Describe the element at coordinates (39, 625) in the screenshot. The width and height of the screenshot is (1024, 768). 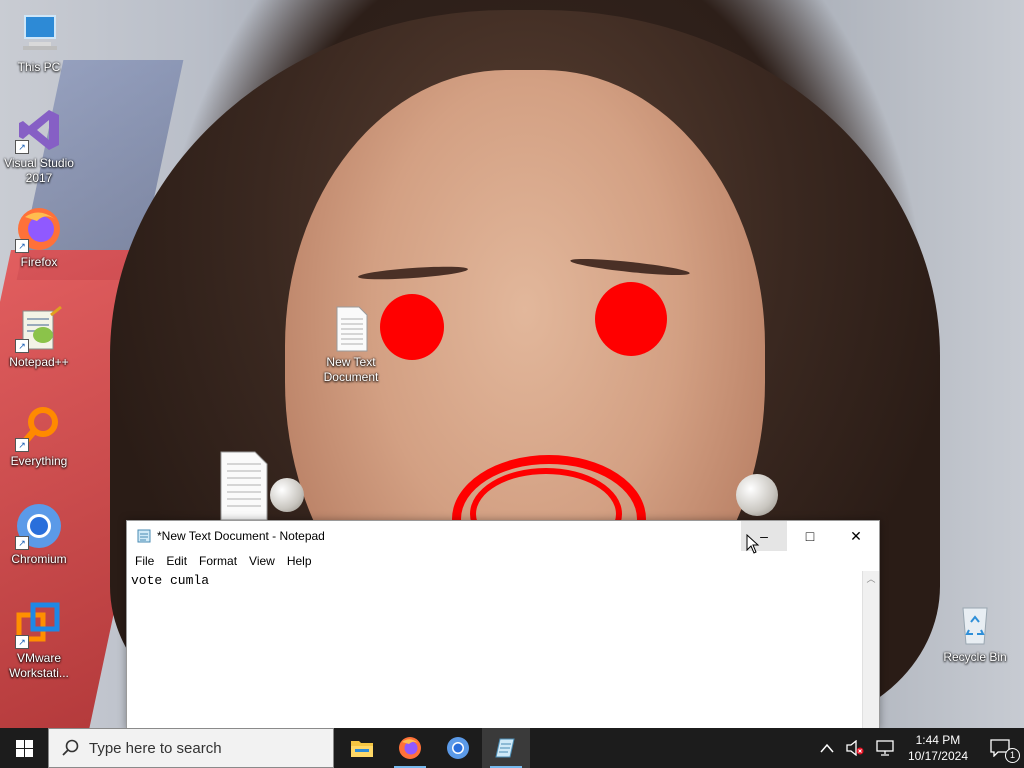
I see `vmware-icon: ↗` at that location.